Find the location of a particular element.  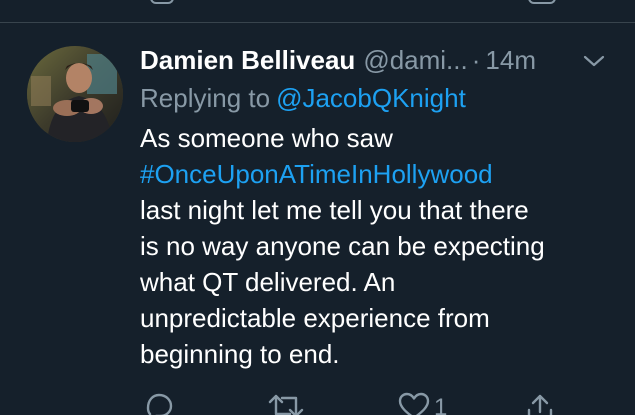

like-count: 1 is located at coordinates (441, 404).